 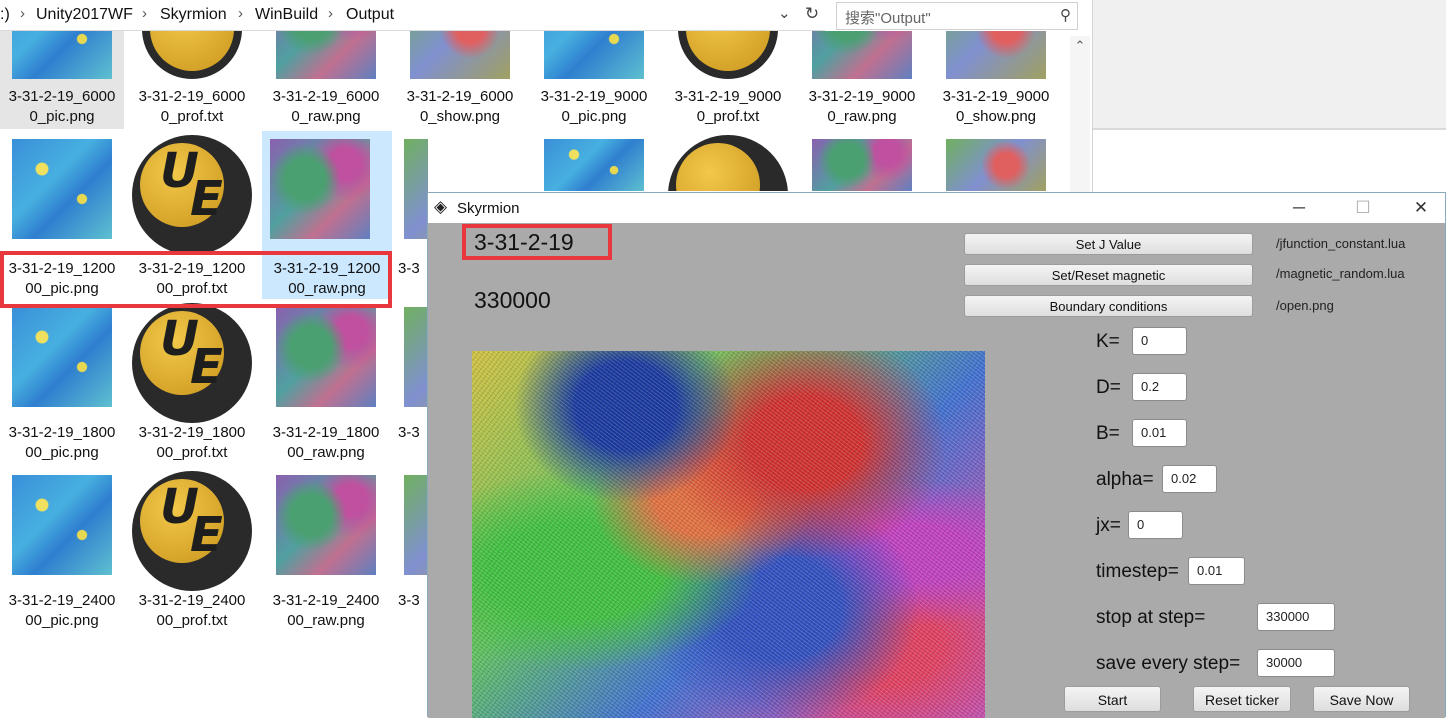 What do you see at coordinates (1216, 571) in the screenshot?
I see `timestep-input: 0.01` at bounding box center [1216, 571].